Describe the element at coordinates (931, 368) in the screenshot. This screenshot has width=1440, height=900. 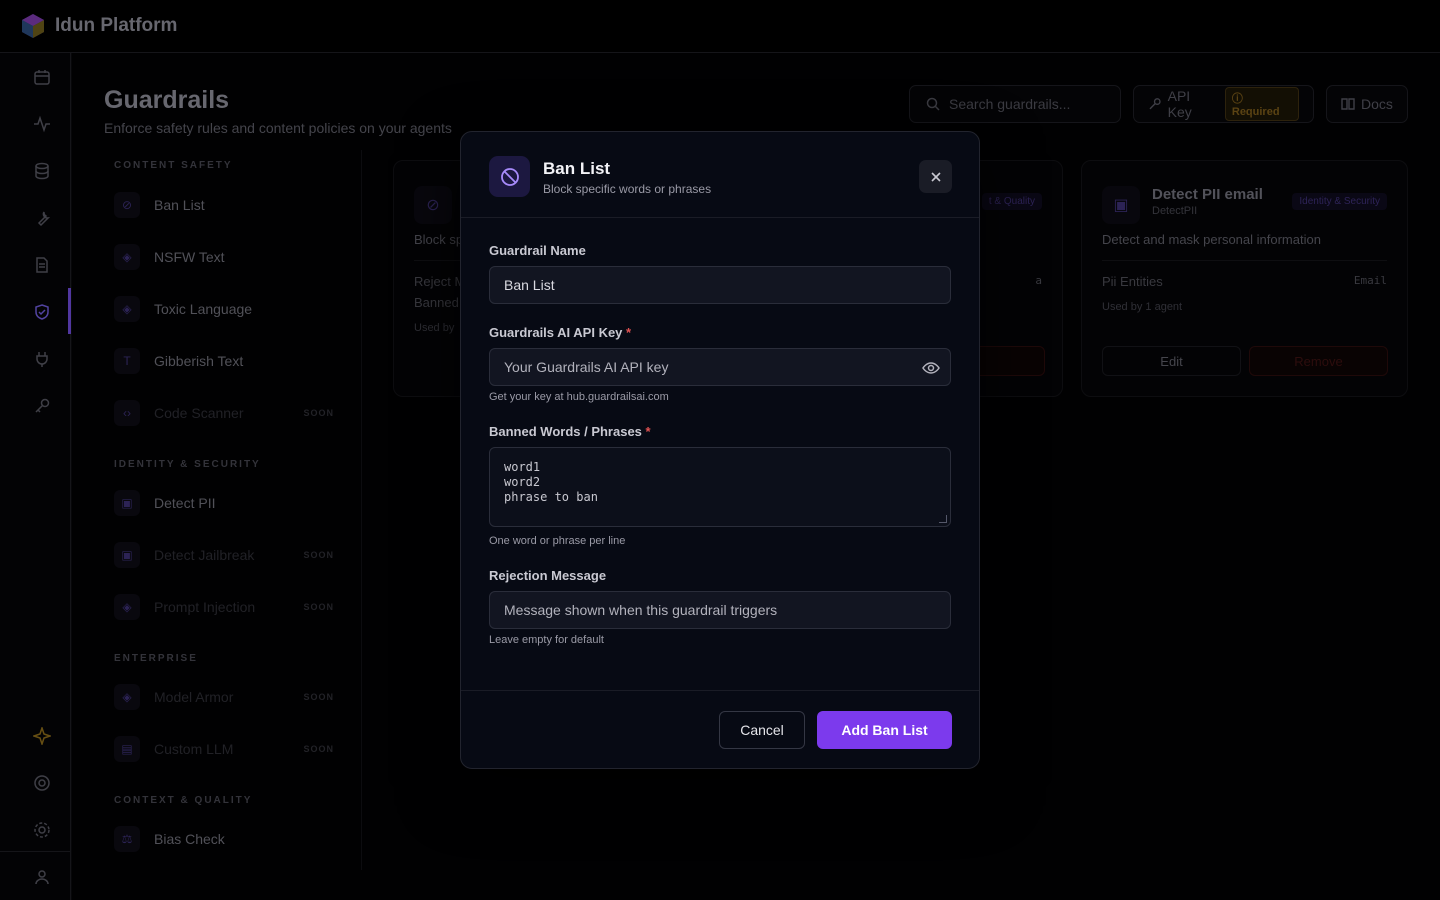
I see `eye-icon` at that location.